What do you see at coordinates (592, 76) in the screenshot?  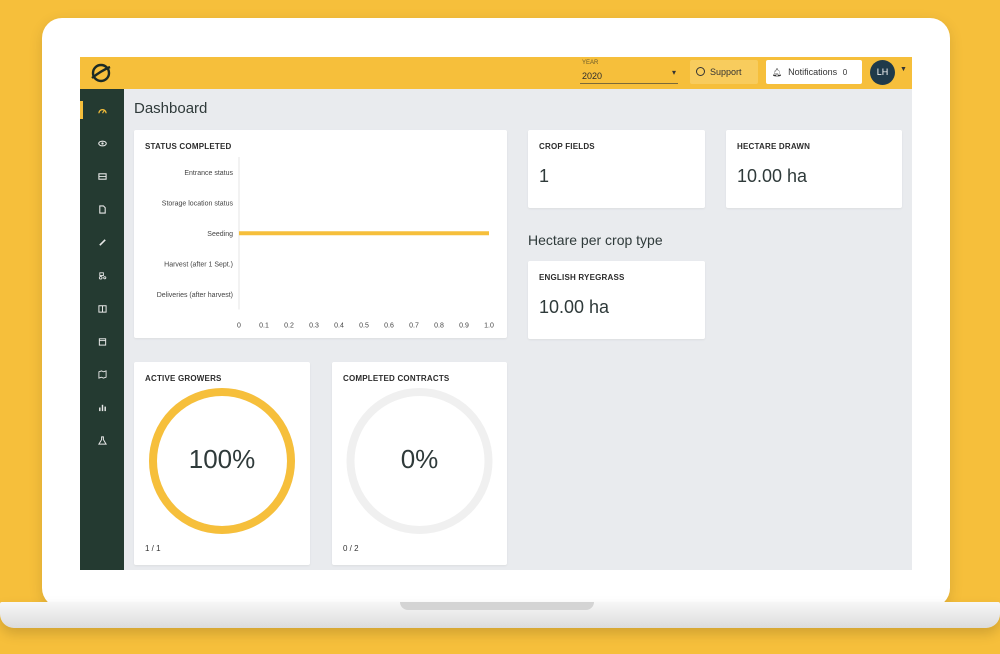 I see `year-value: 2020` at bounding box center [592, 76].